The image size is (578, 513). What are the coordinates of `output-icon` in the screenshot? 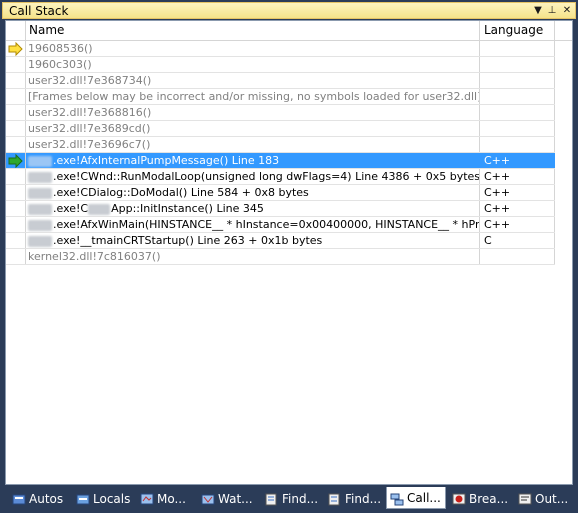 It's located at (525, 499).